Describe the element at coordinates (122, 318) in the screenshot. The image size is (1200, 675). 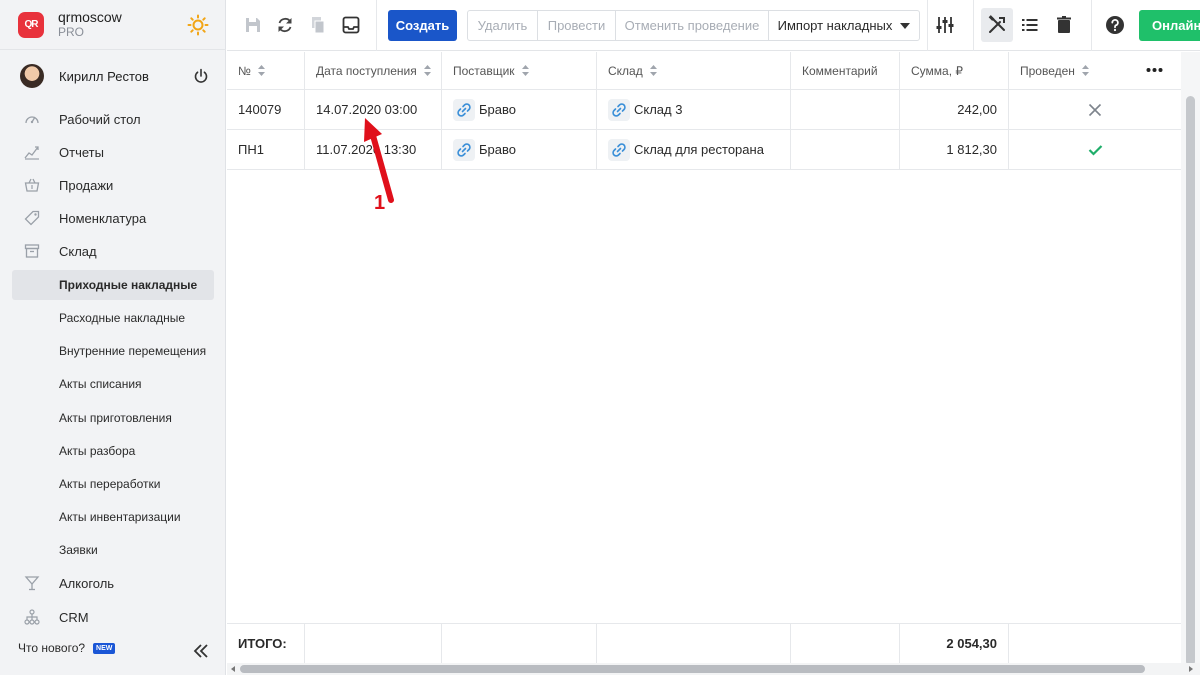
I see `nav-label: Расходные накладные` at that location.